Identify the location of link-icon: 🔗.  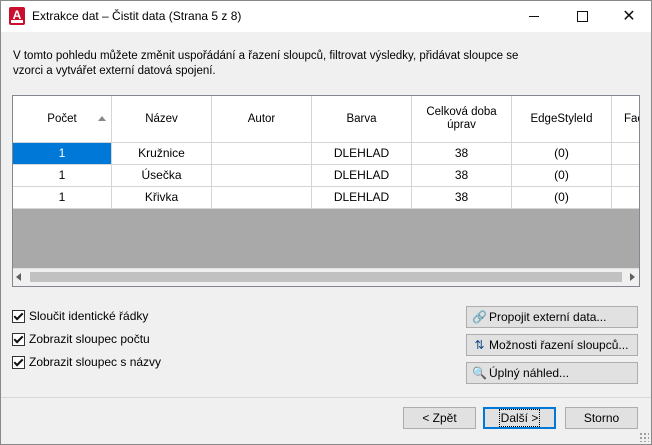
(479, 317).